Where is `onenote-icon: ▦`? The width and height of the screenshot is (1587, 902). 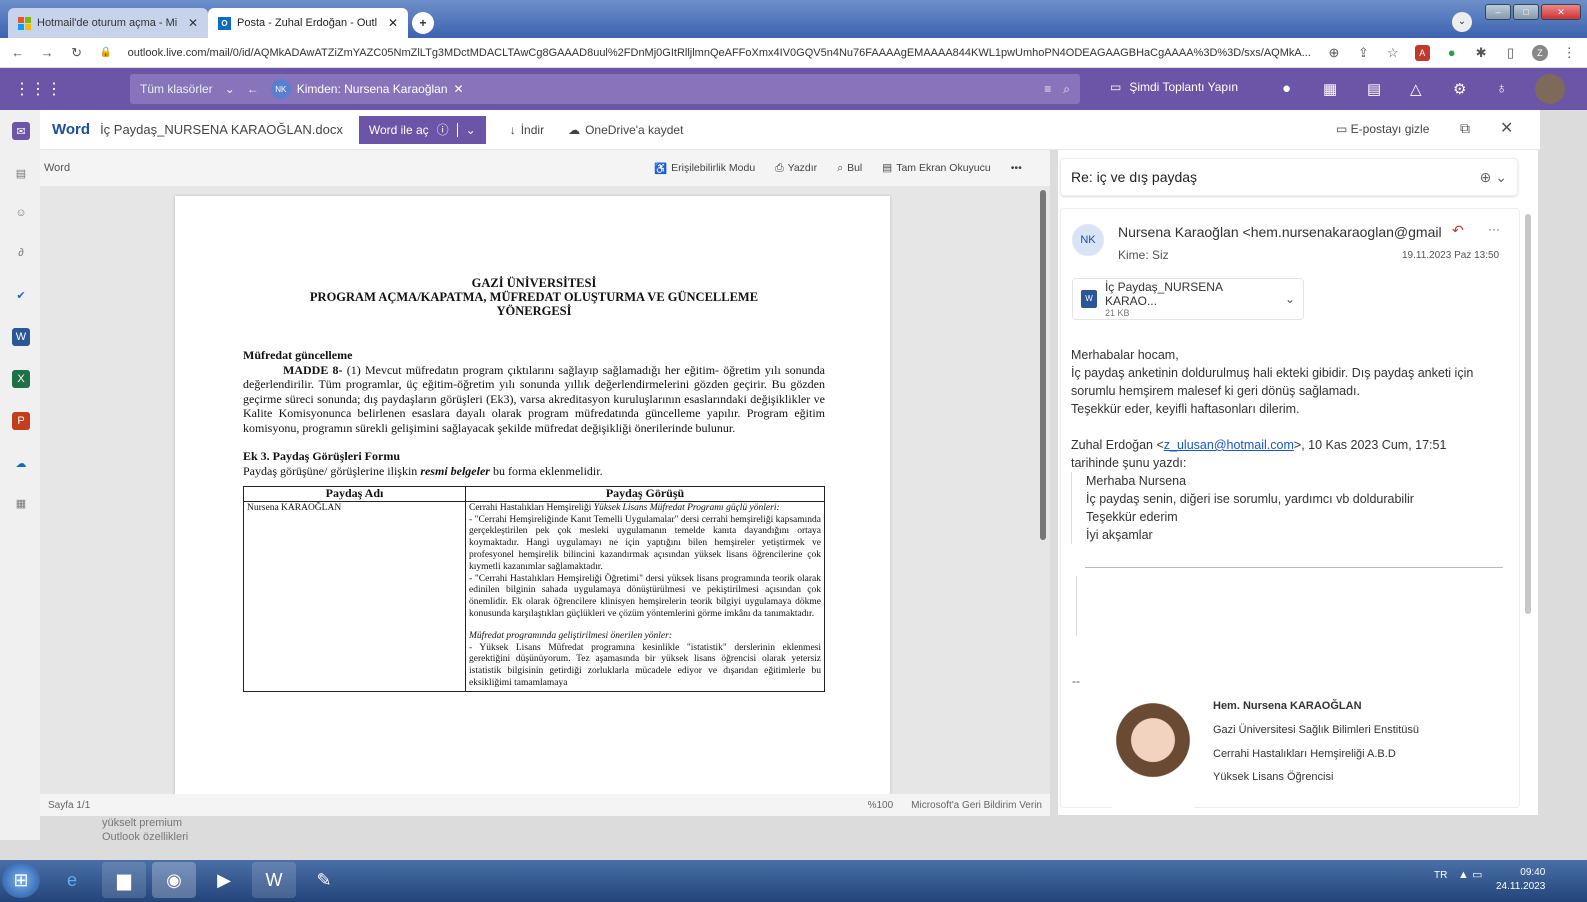 onenote-icon: ▦ is located at coordinates (1330, 89).